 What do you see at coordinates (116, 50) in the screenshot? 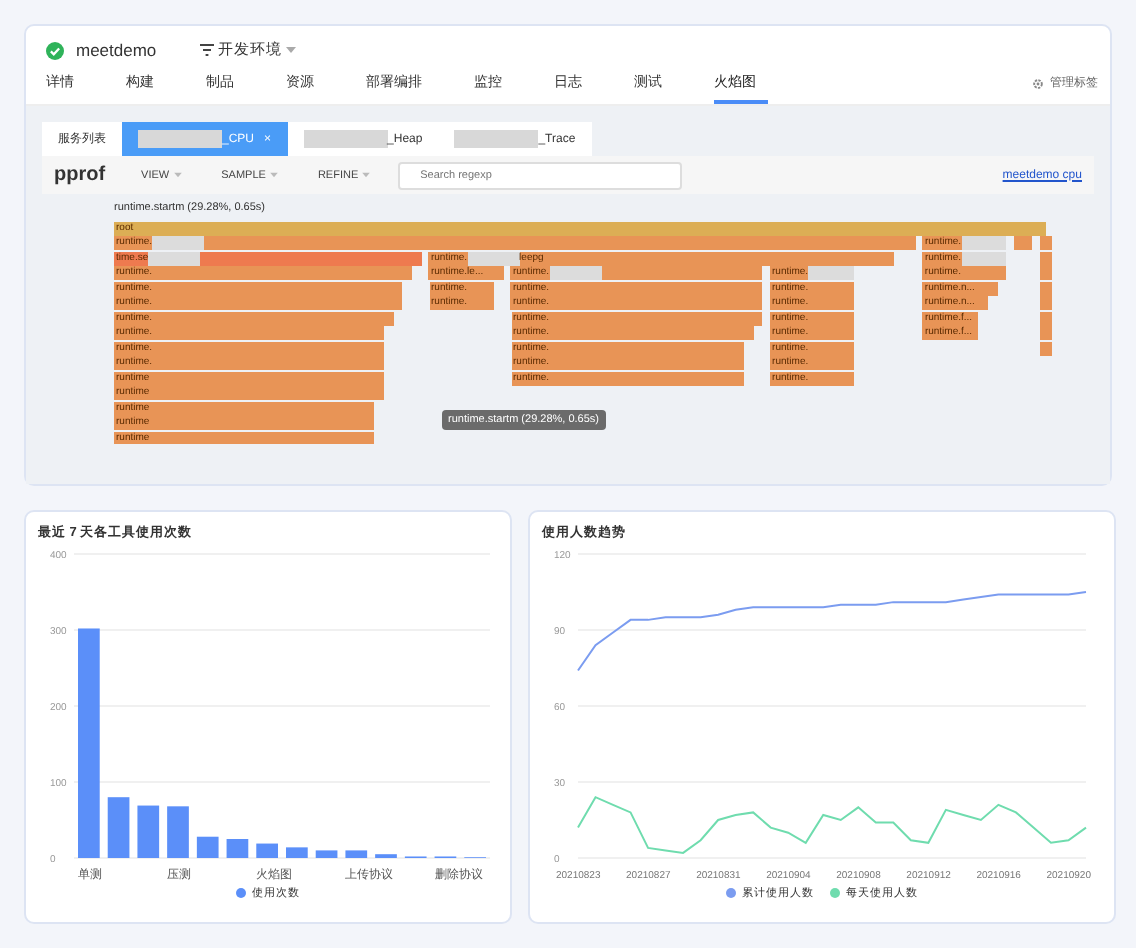
I see `app-name: meetdemo` at bounding box center [116, 50].